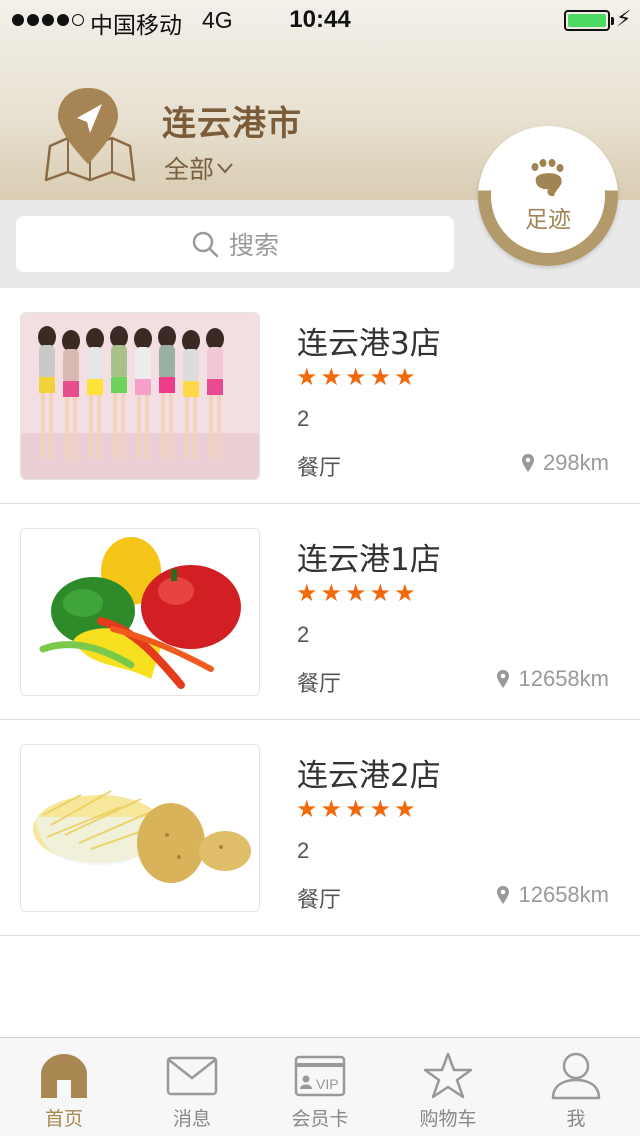 The height and width of the screenshot is (1136, 640). Describe the element at coordinates (448, 1119) in the screenshot. I see `tab-label: 购物车` at that location.